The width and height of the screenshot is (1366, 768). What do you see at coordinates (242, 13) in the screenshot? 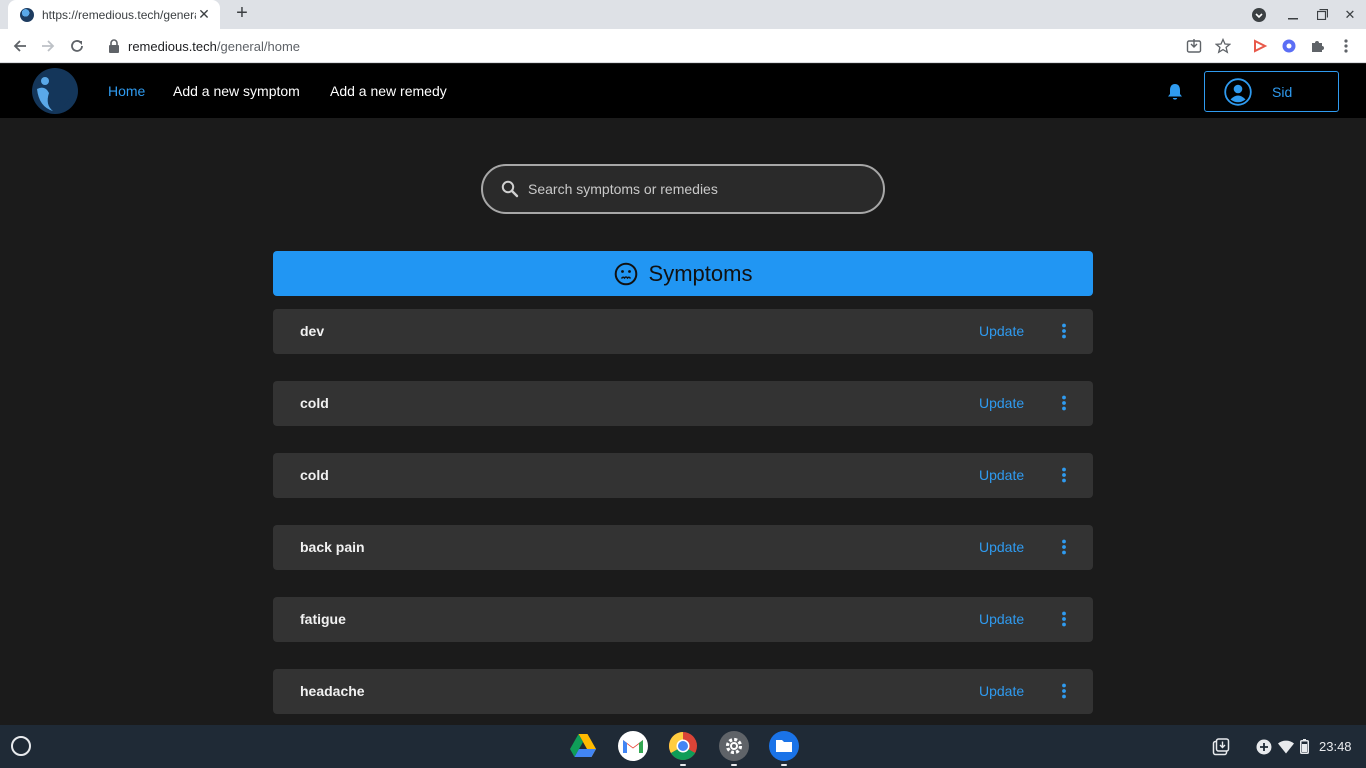
I see `new-tab-button: +` at bounding box center [242, 13].